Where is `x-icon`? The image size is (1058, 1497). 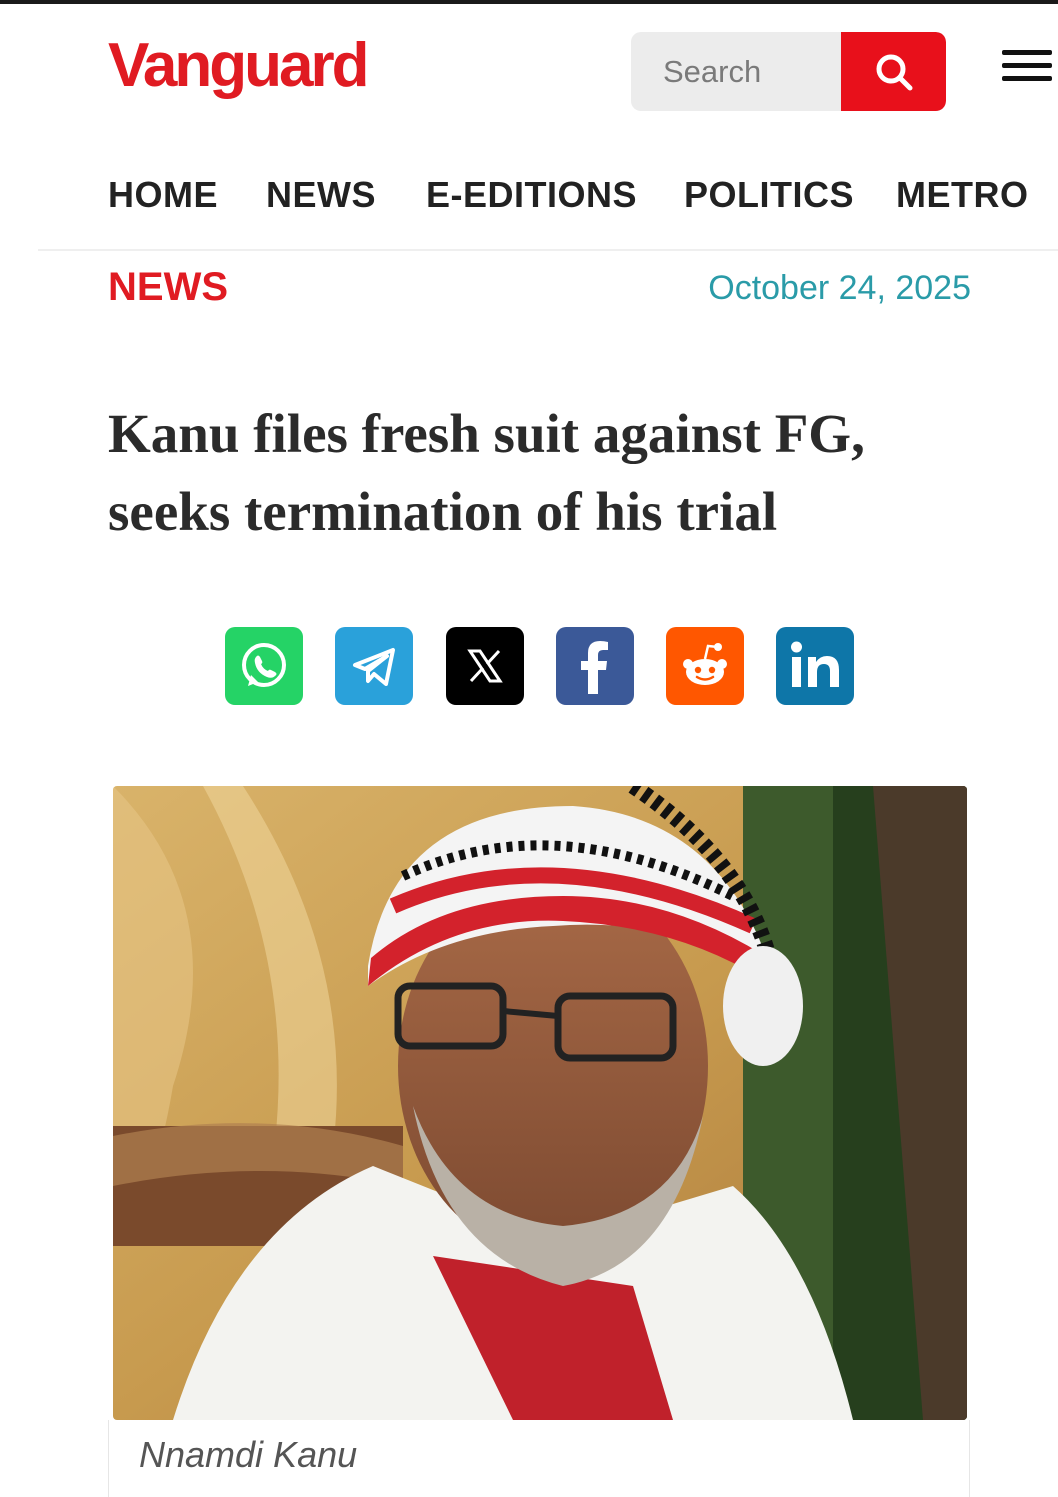
x-icon is located at coordinates (485, 666).